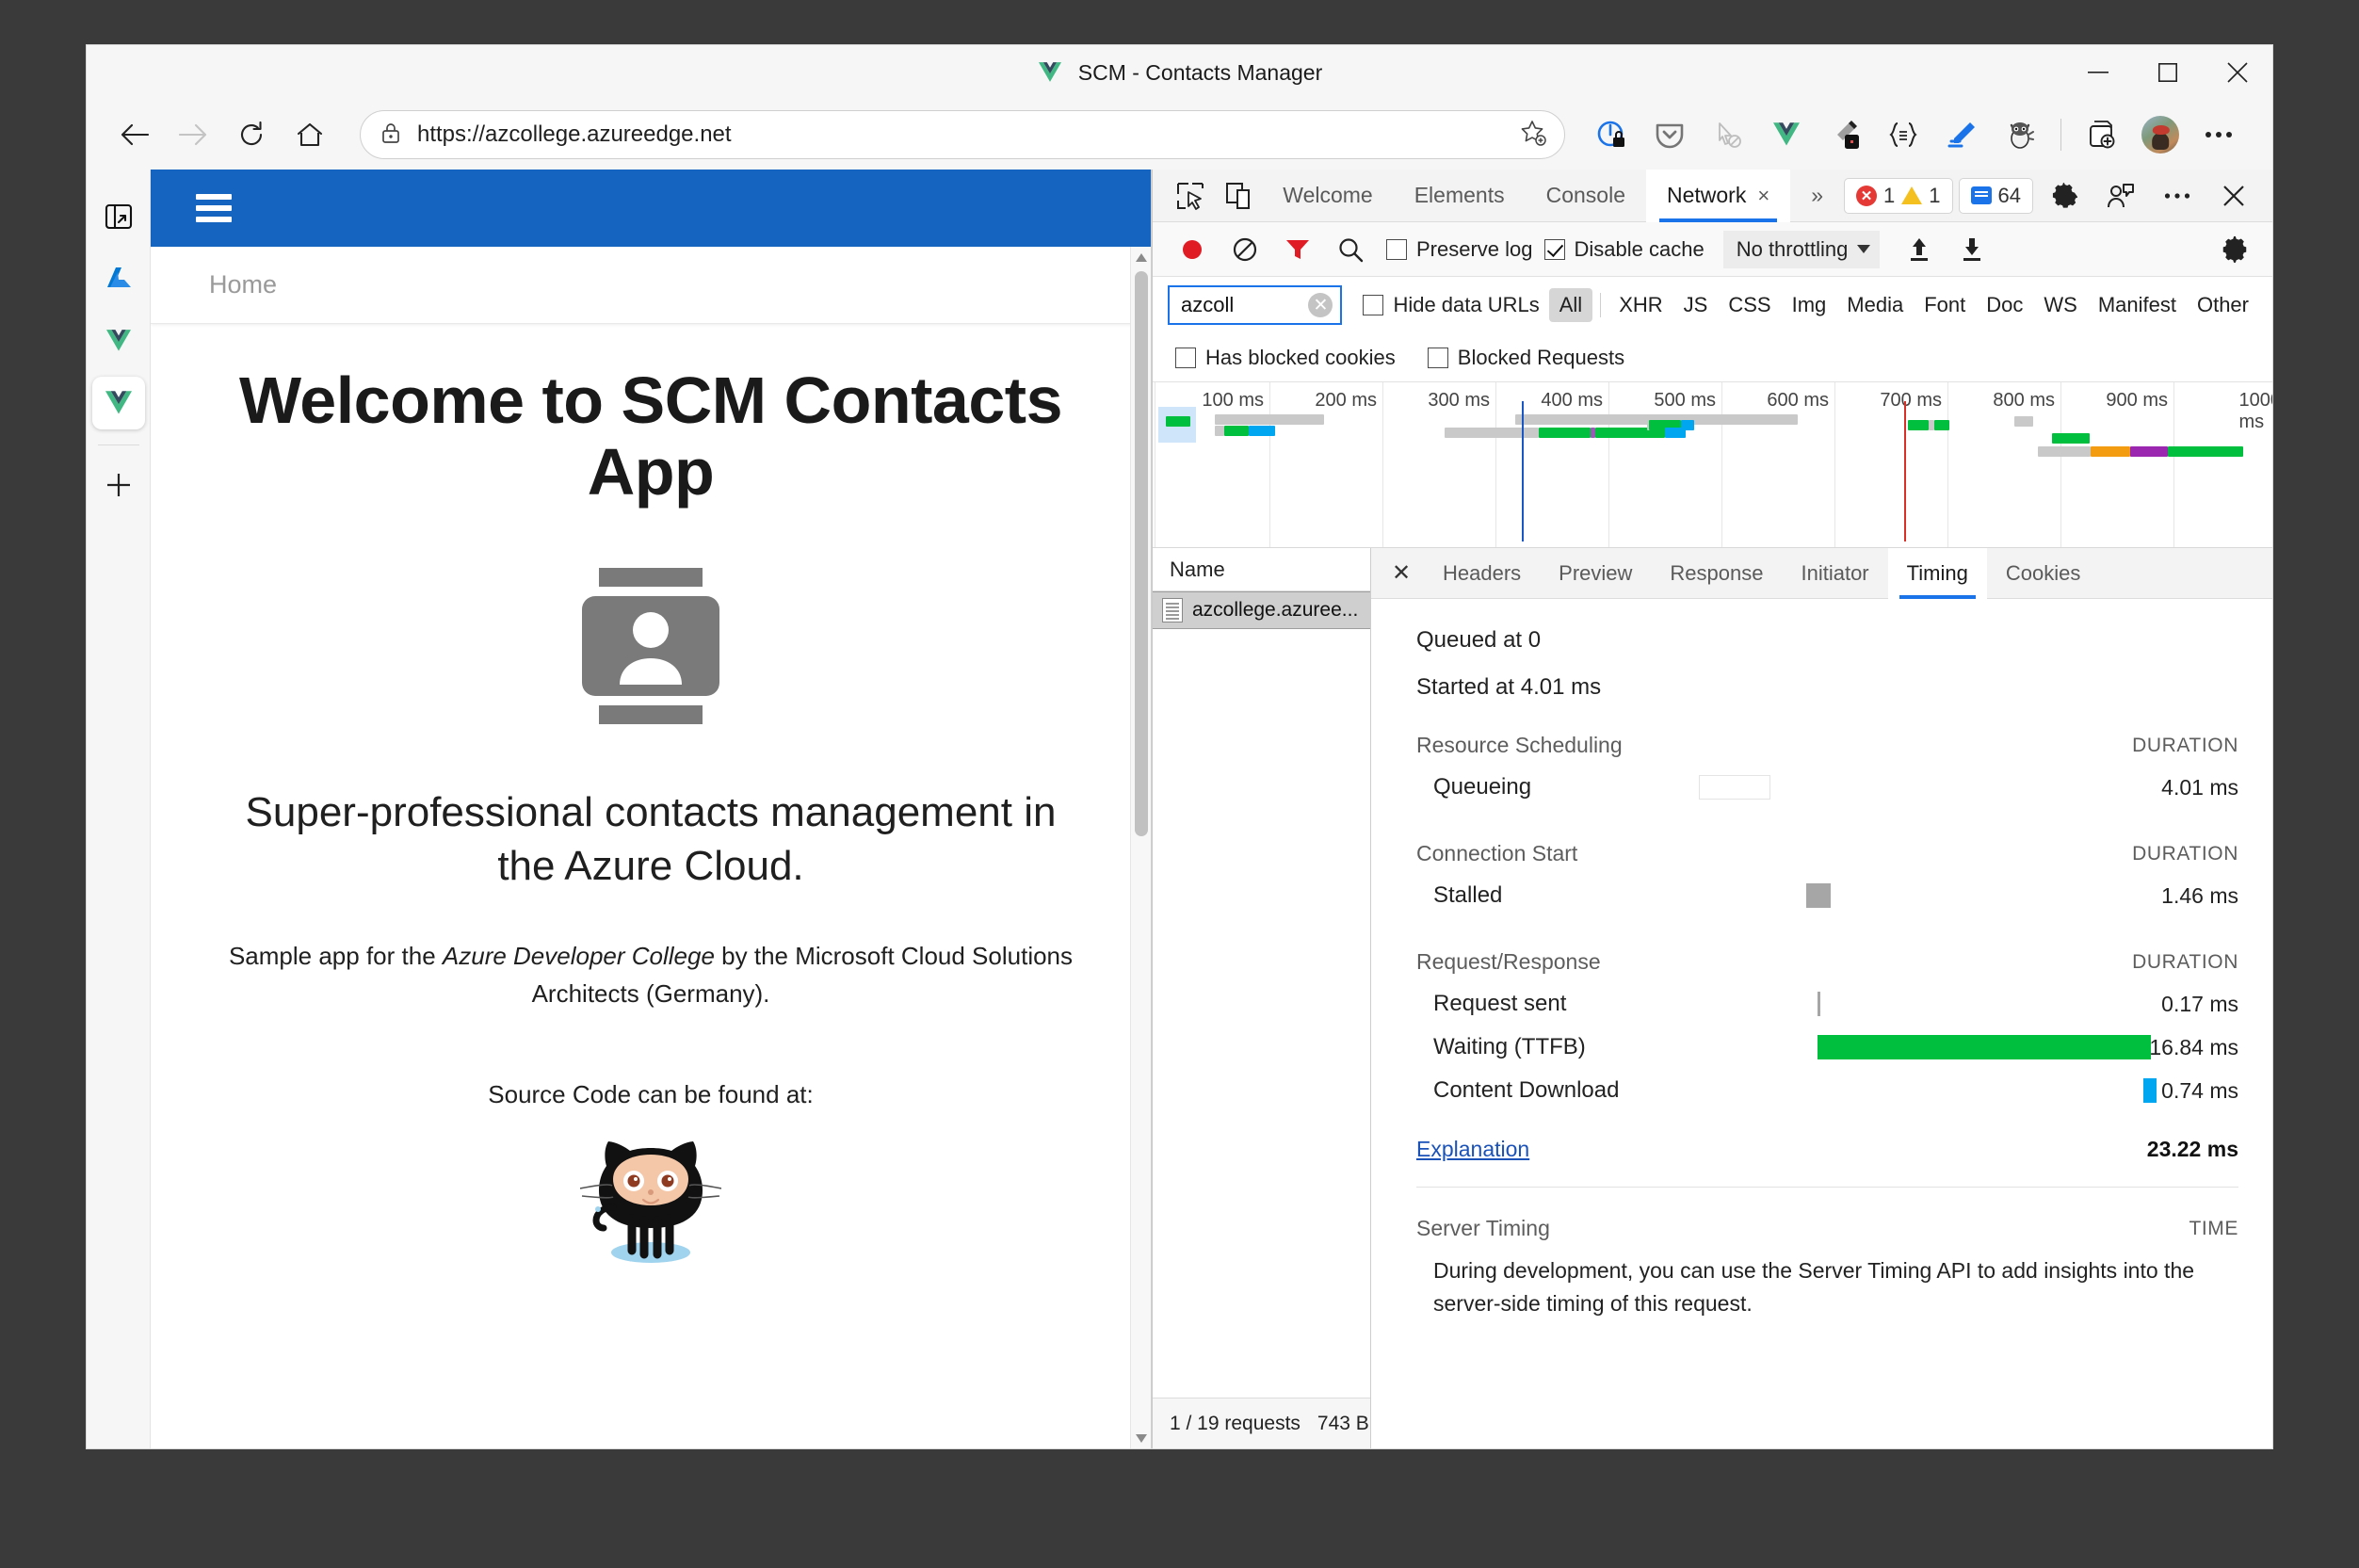 The image size is (2359, 1568). What do you see at coordinates (1595, 573) in the screenshot?
I see `detail-tab-preview: Preview` at bounding box center [1595, 573].